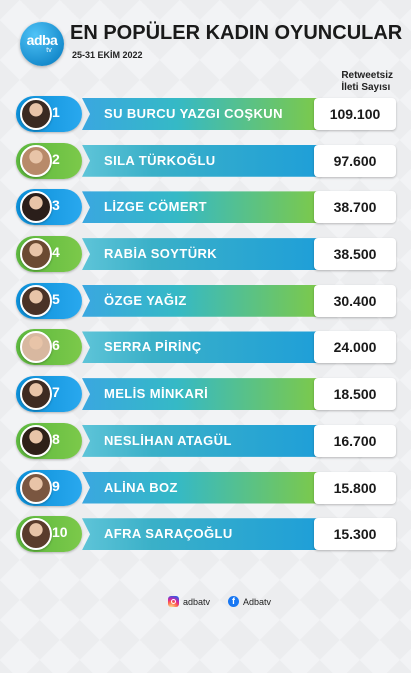  Describe the element at coordinates (56, 345) in the screenshot. I see `rank-number: 6` at that location.